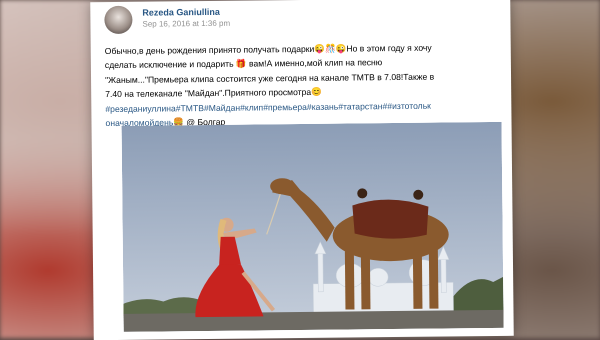 This screenshot has height=340, width=600. I want to click on author-name: Rezeda Ganiullina, so click(181, 12).